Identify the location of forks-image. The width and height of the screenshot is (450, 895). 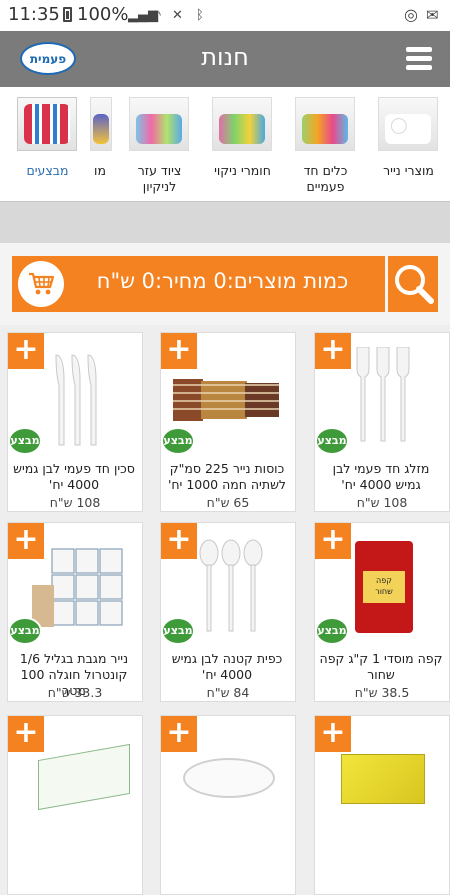
(383, 394).